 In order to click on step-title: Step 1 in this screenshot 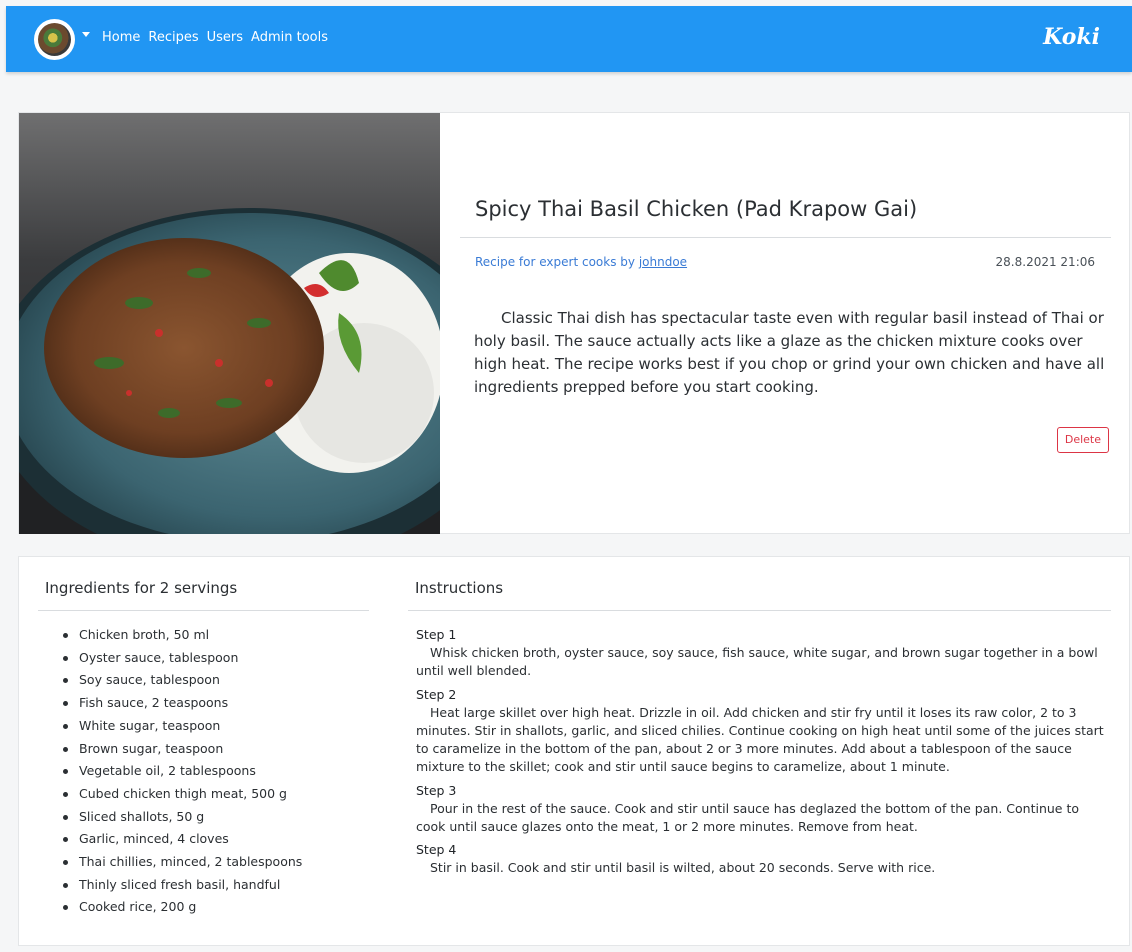, I will do `click(436, 634)`.